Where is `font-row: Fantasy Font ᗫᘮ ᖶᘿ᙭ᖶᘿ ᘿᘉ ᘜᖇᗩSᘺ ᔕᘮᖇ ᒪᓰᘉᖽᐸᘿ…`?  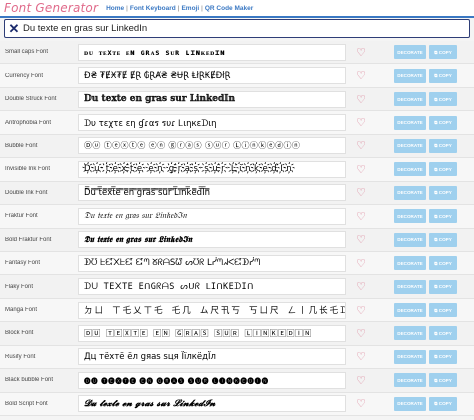 font-row: Fantasy Font ᗫᘮ ᖶᘿ᙭ᖶᘿ ᘿᘉ ᘜᖇᗩSᘺ ᔕᘮᖇ ᒪᓰᘉᖽᐸᘿ… is located at coordinates (237, 263).